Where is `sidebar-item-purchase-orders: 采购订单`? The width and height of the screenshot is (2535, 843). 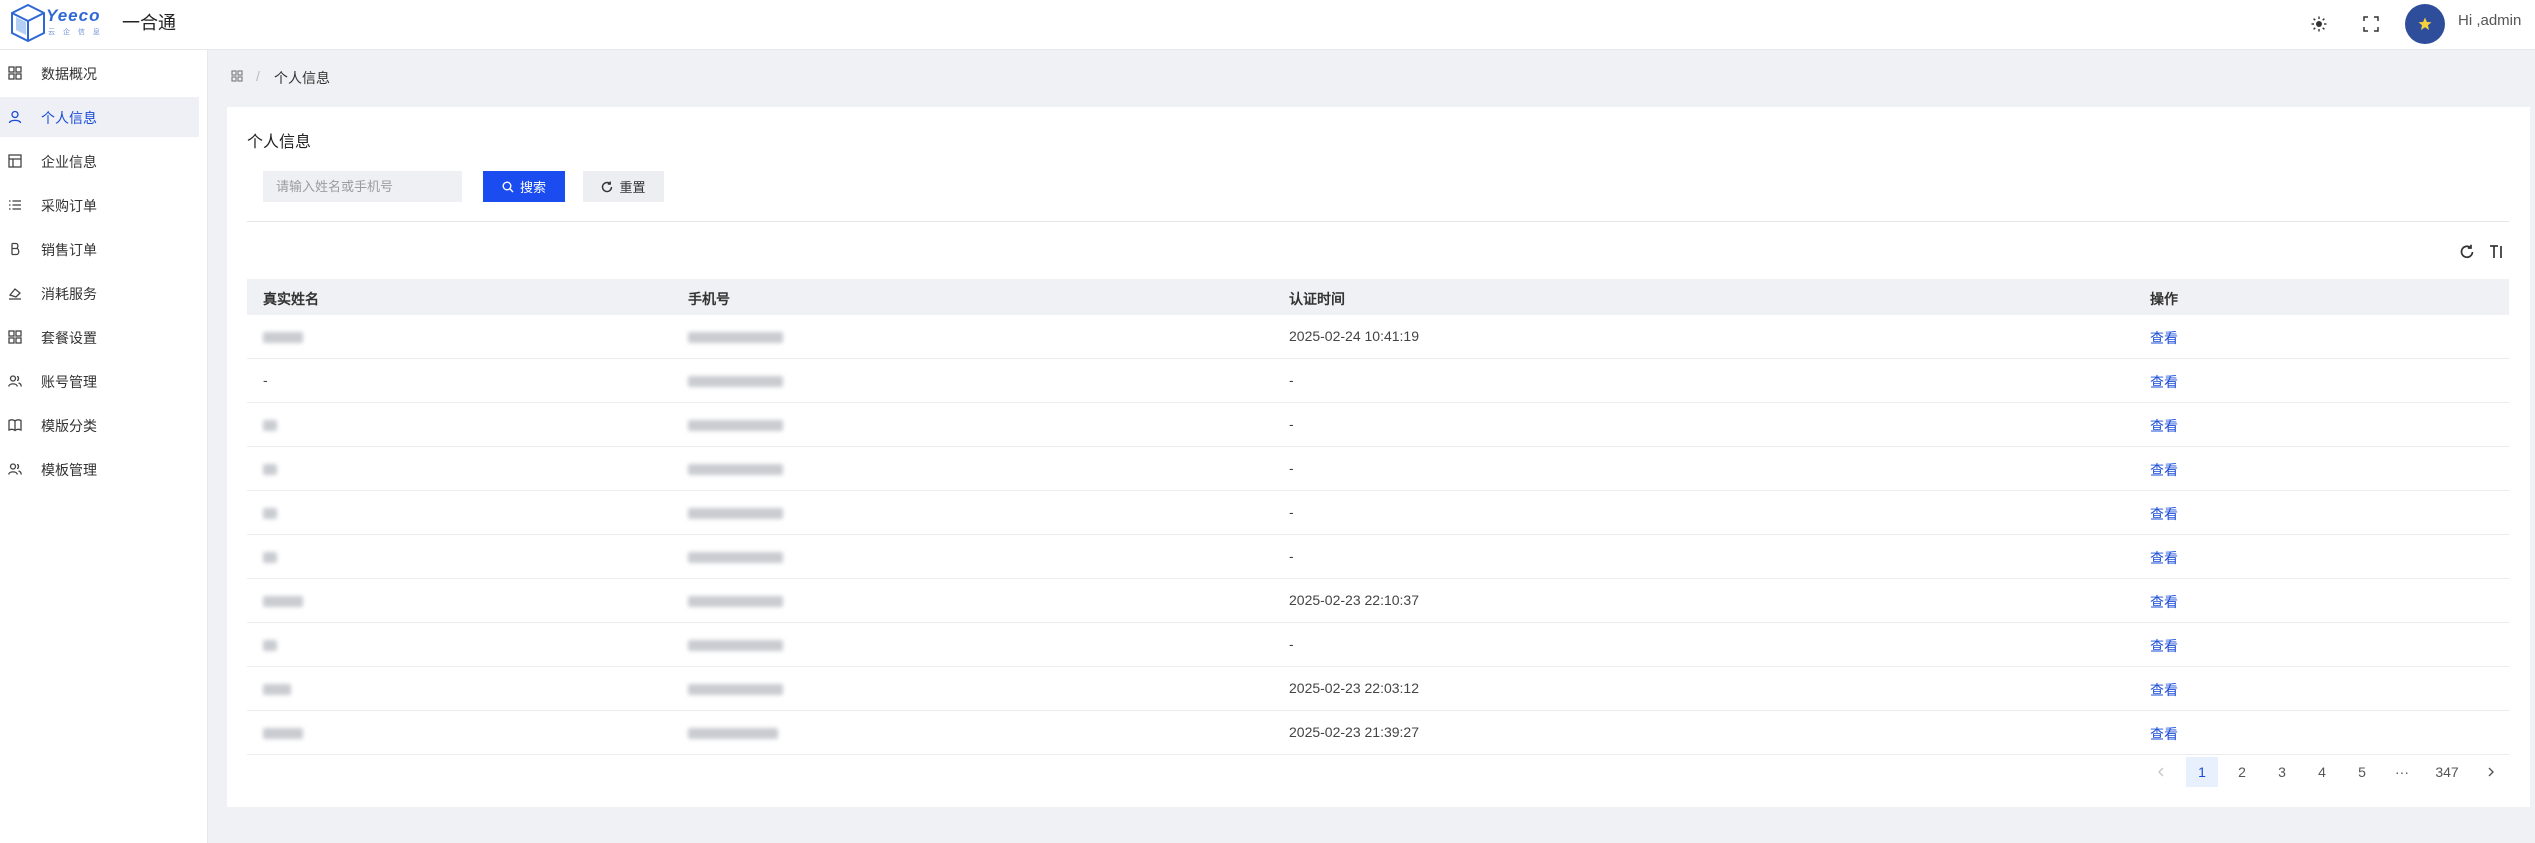 sidebar-item-purchase-orders: 采购订单 is located at coordinates (99, 205).